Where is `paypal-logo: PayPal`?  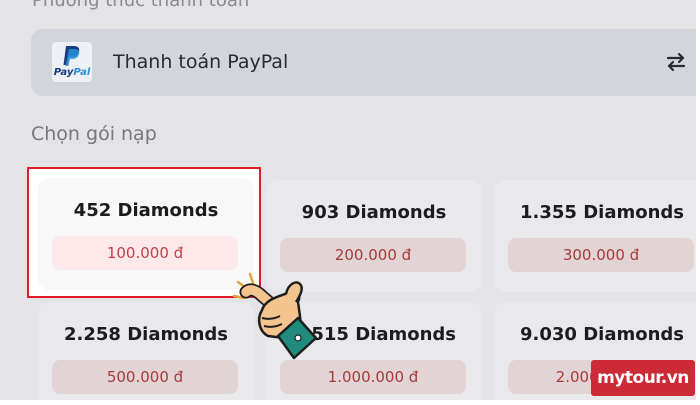 paypal-logo: PayPal is located at coordinates (72, 62).